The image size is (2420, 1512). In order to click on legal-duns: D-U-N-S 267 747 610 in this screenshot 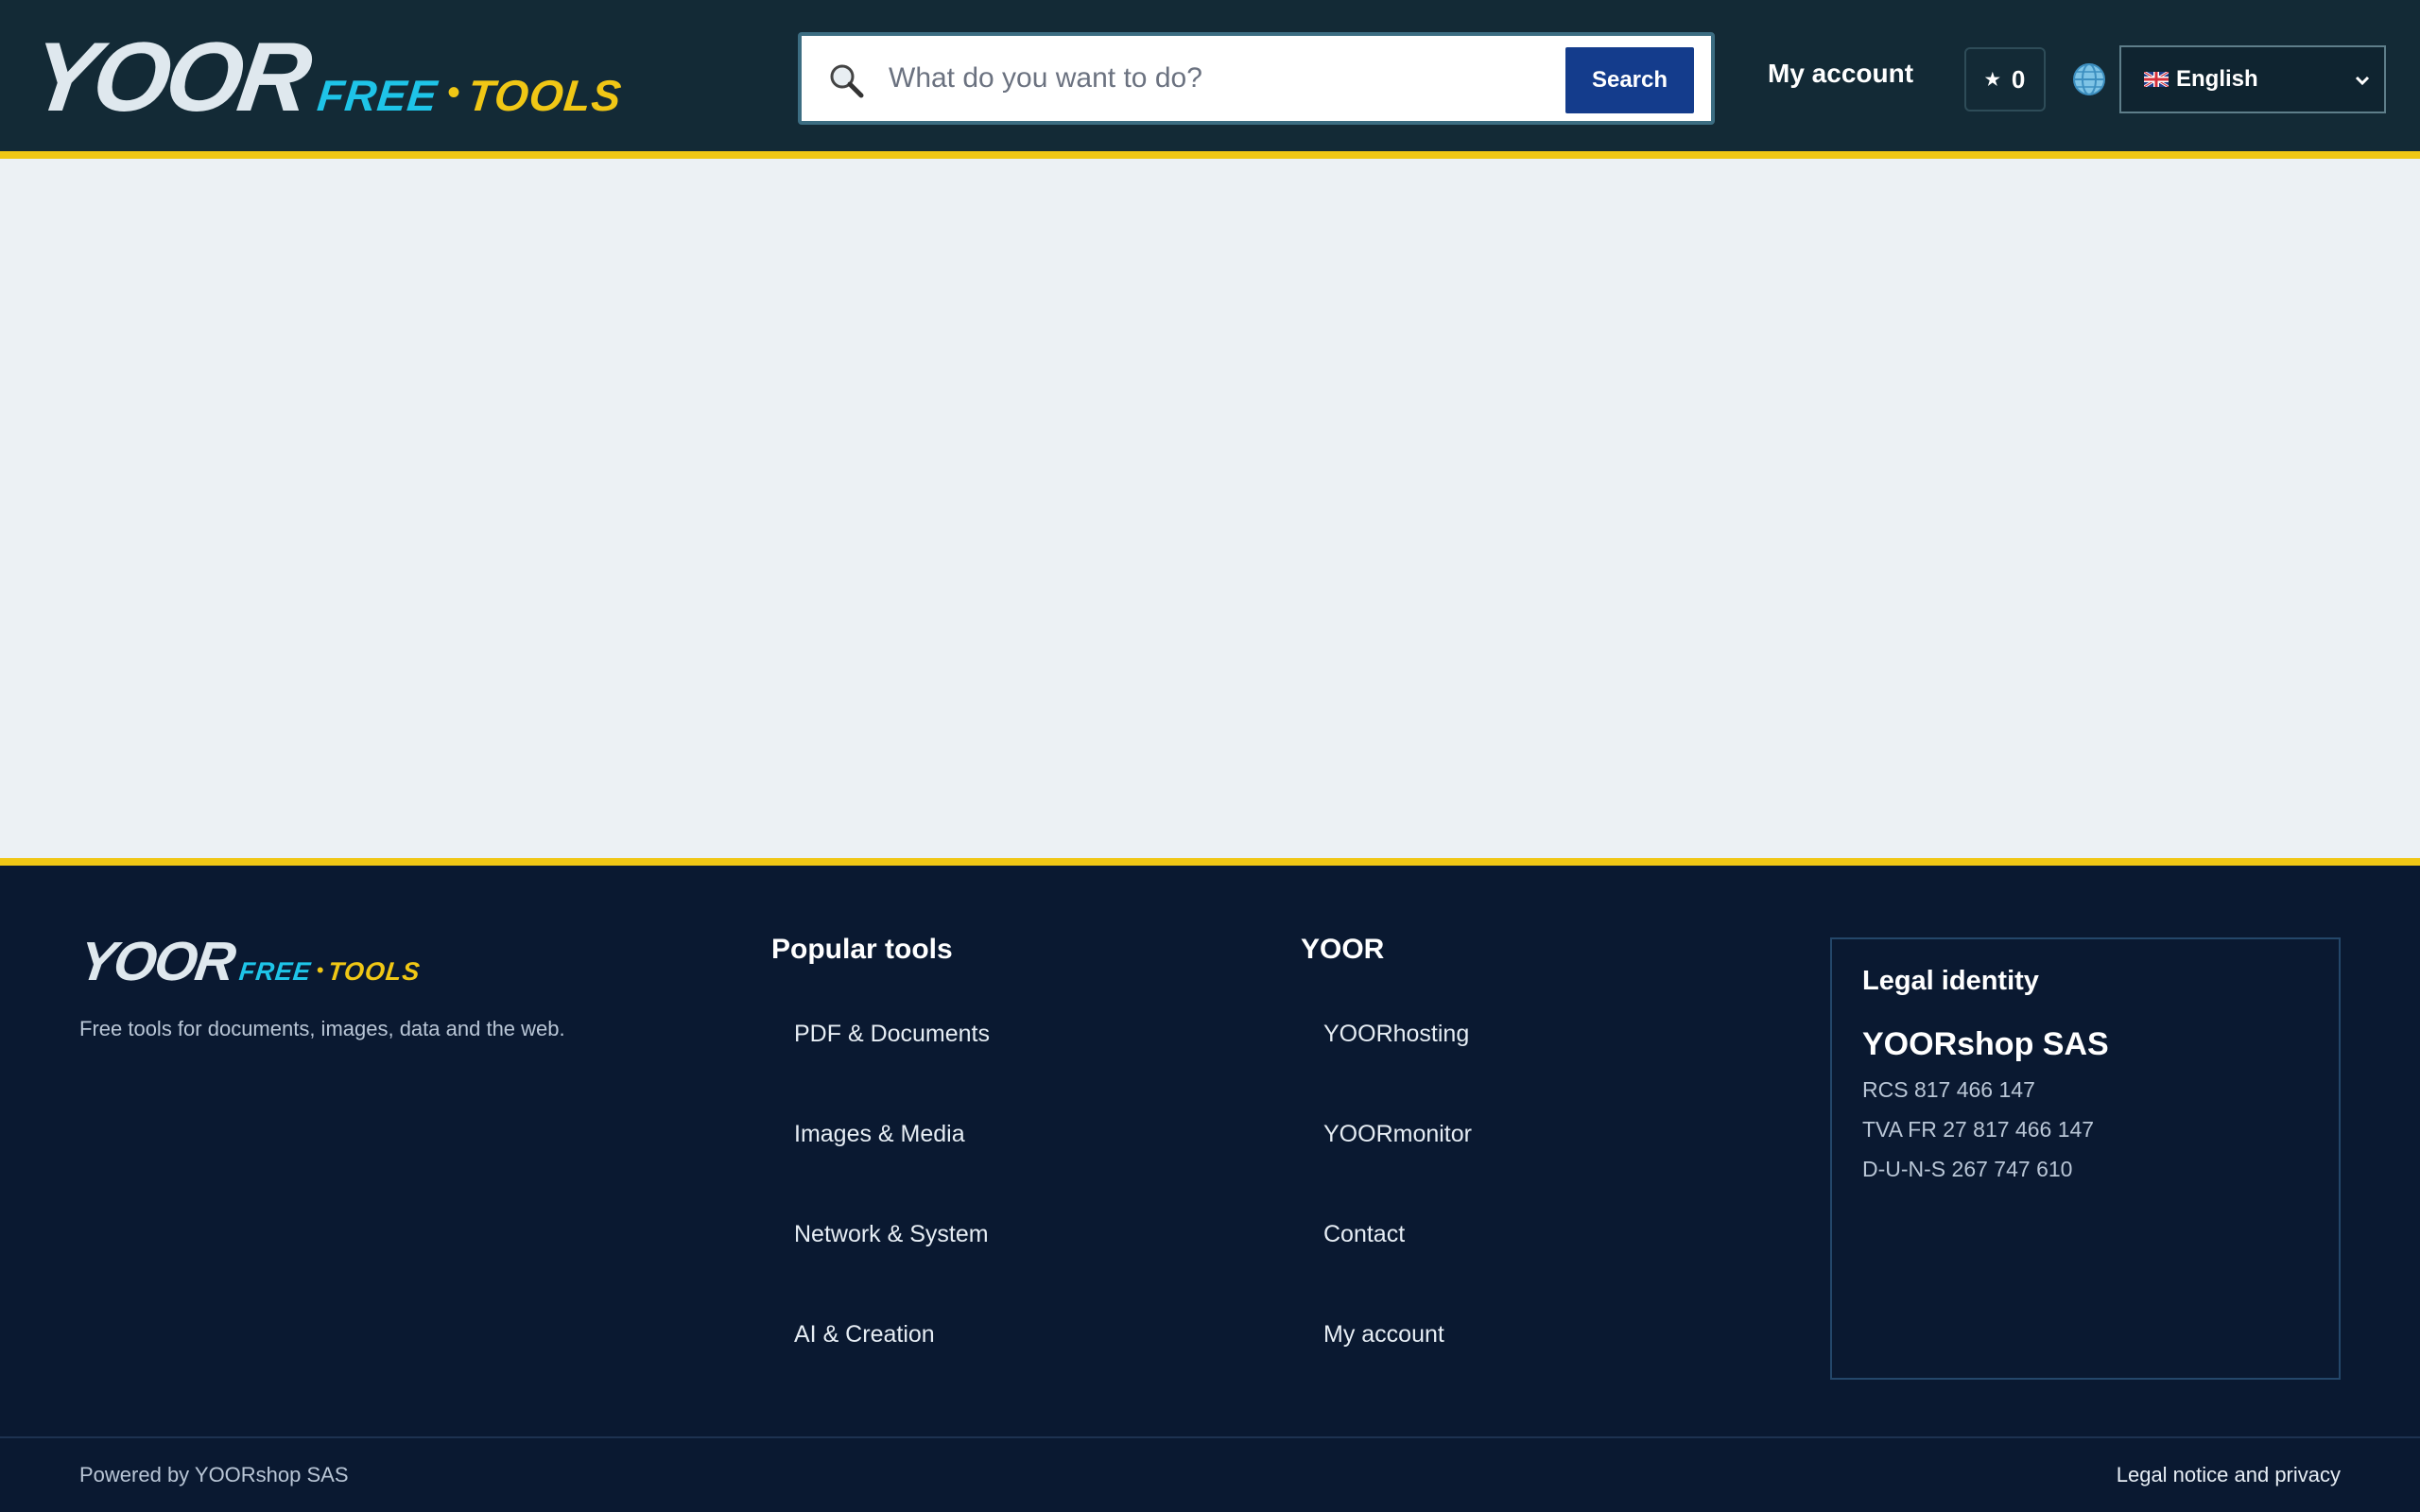, I will do `click(1968, 1169)`.